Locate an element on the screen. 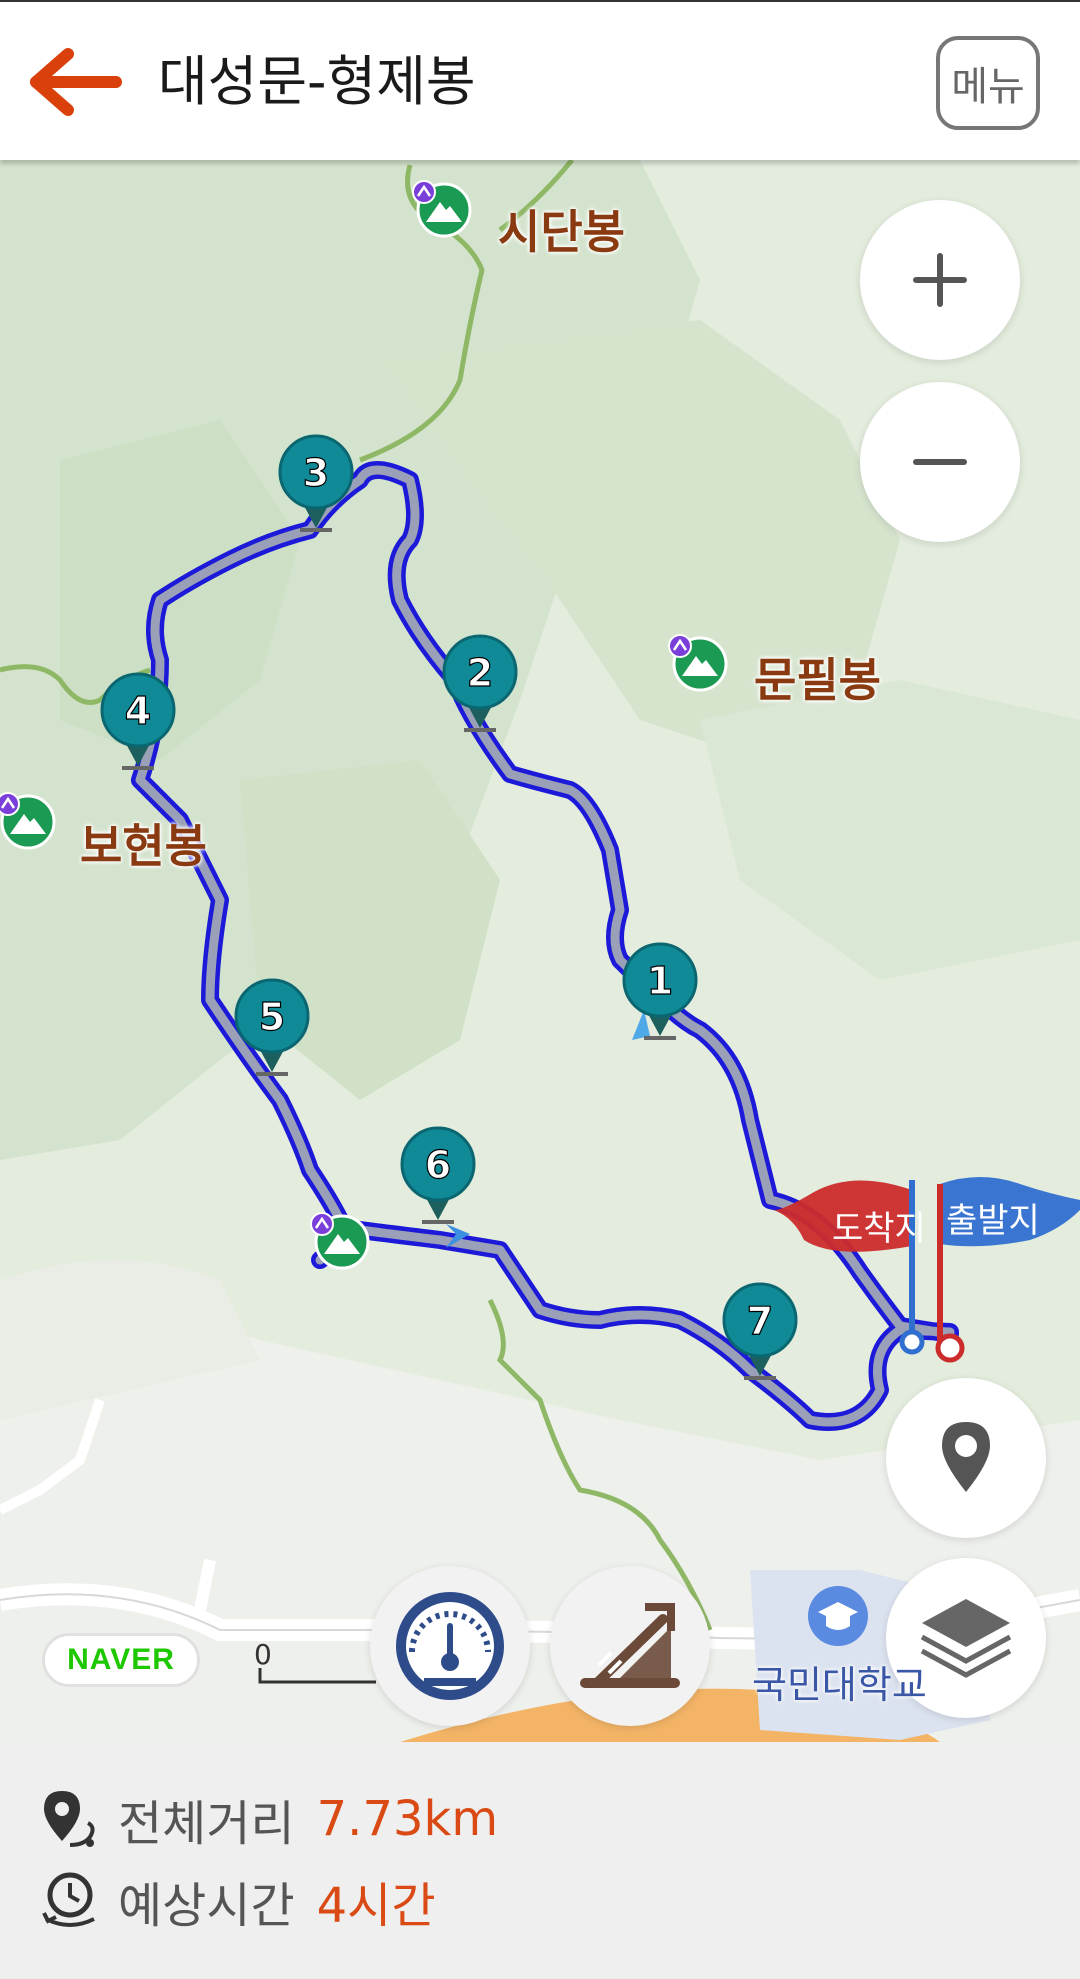  waypoint-number: 5 is located at coordinates (272, 1017).